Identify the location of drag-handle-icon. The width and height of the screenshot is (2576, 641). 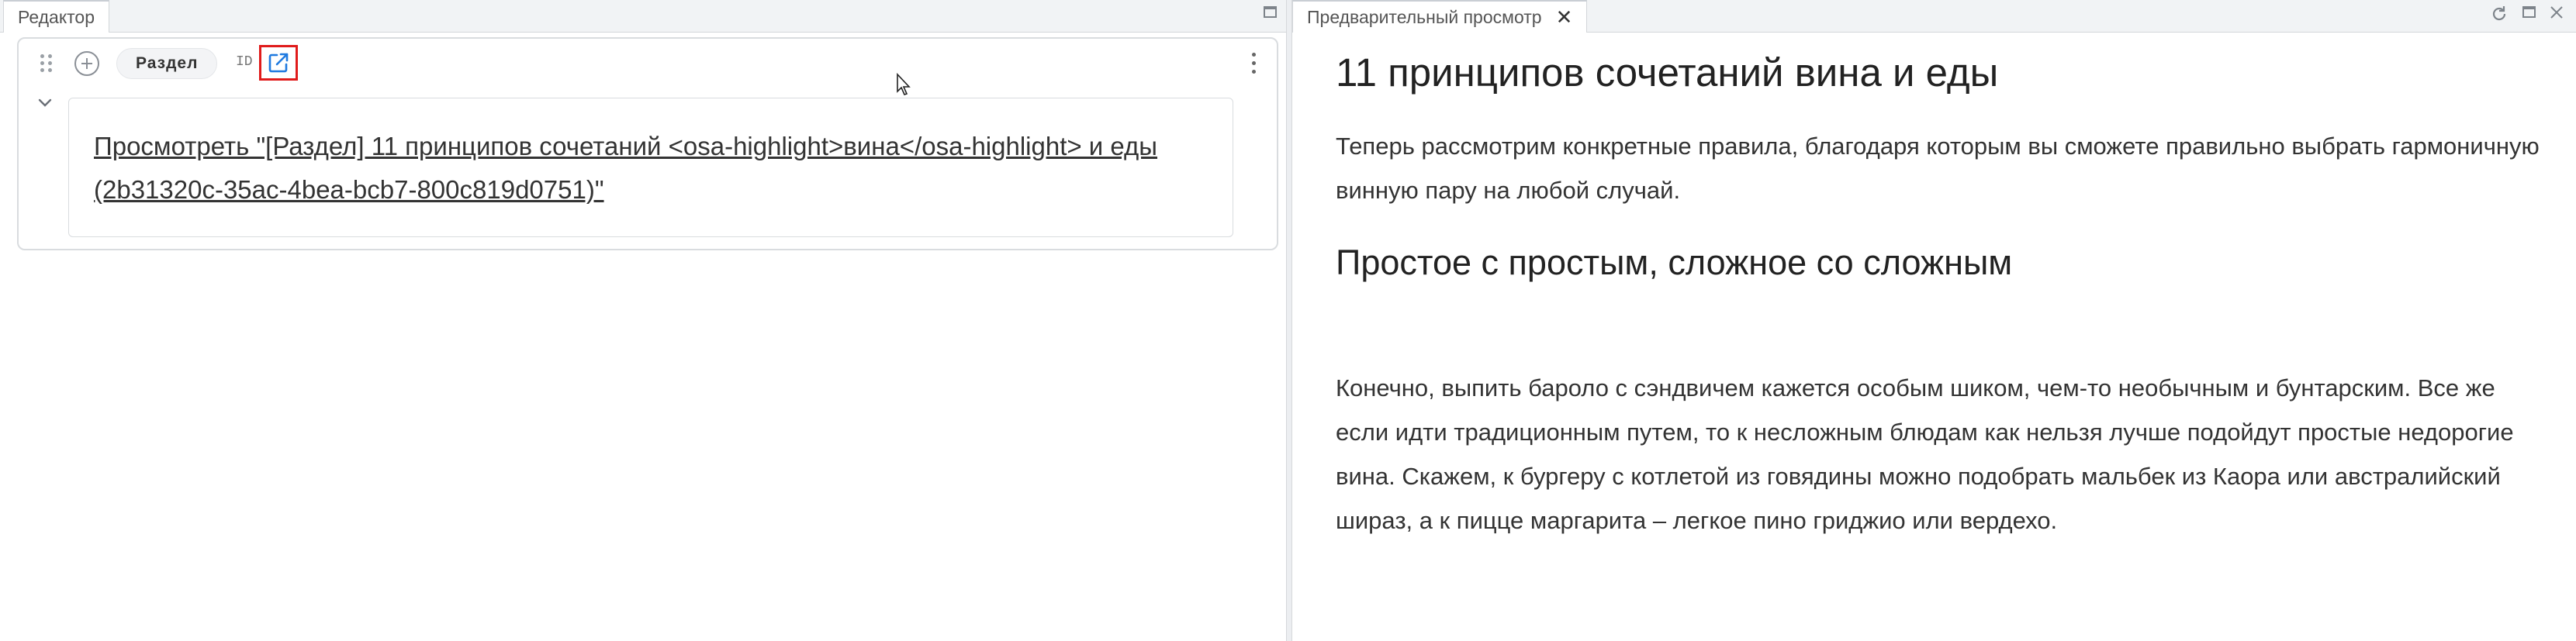
(46, 63).